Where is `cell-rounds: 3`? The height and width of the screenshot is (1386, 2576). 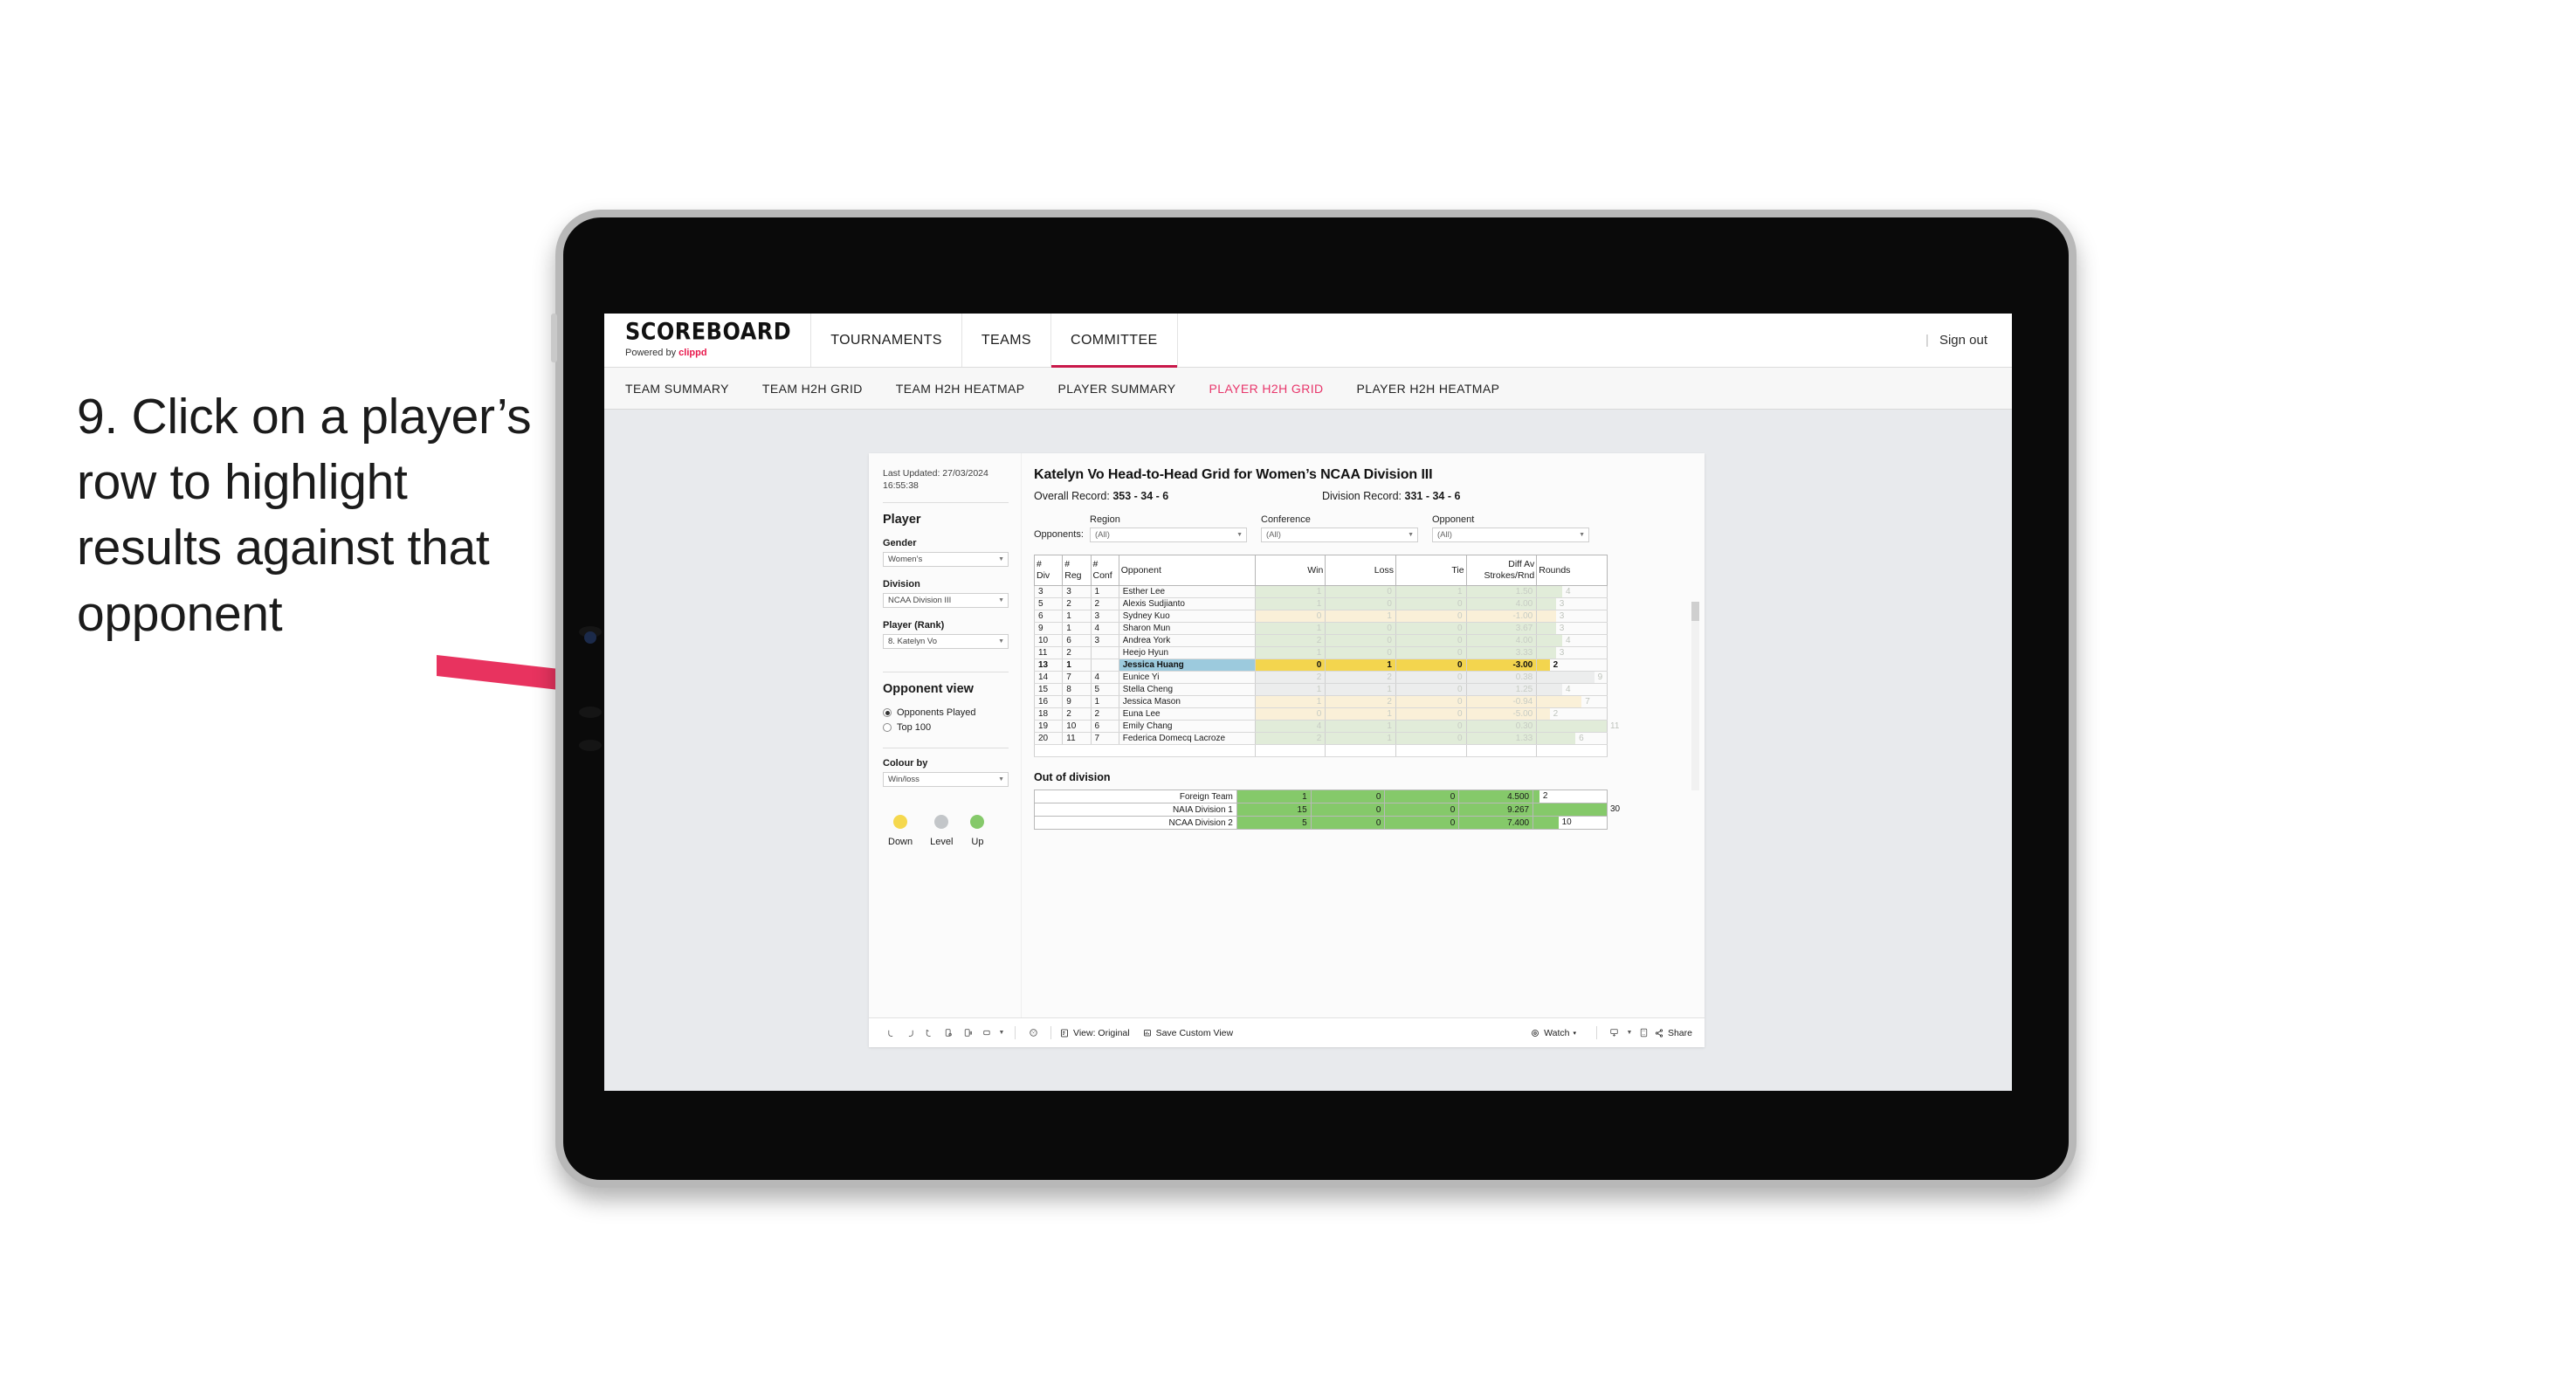
cell-rounds: 3 is located at coordinates (1572, 629).